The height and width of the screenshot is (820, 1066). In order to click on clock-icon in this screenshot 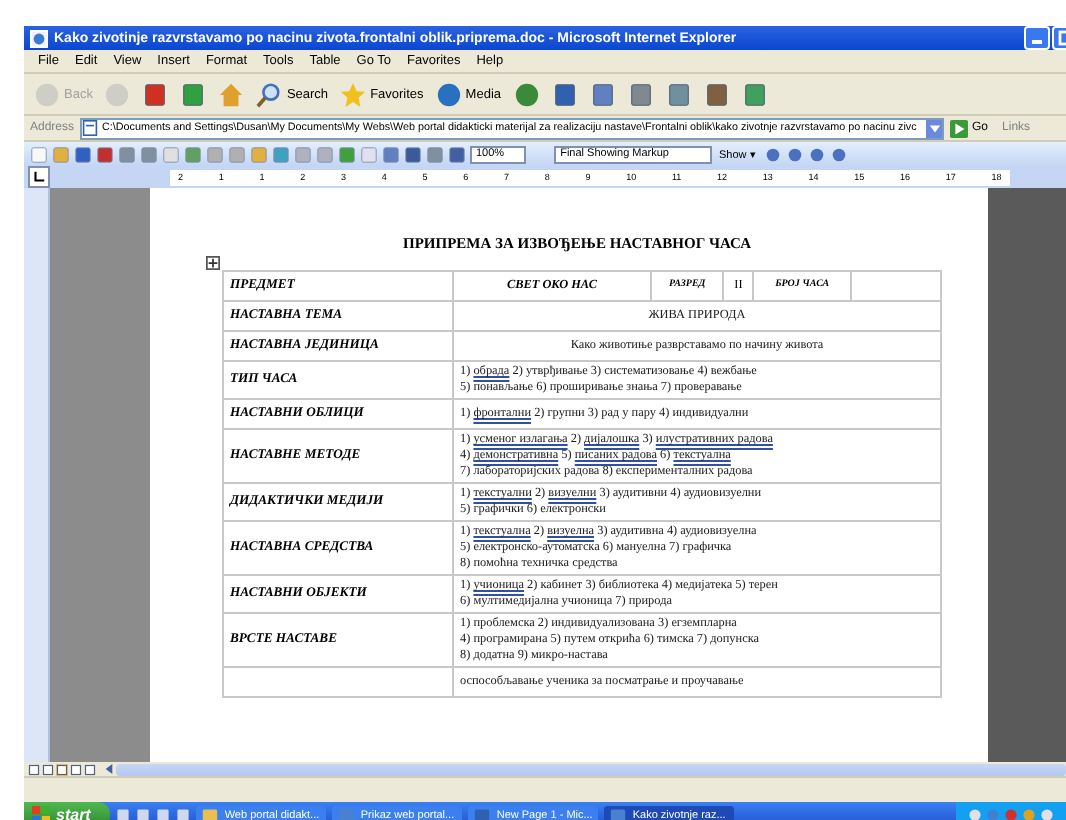, I will do `click(526, 94)`.